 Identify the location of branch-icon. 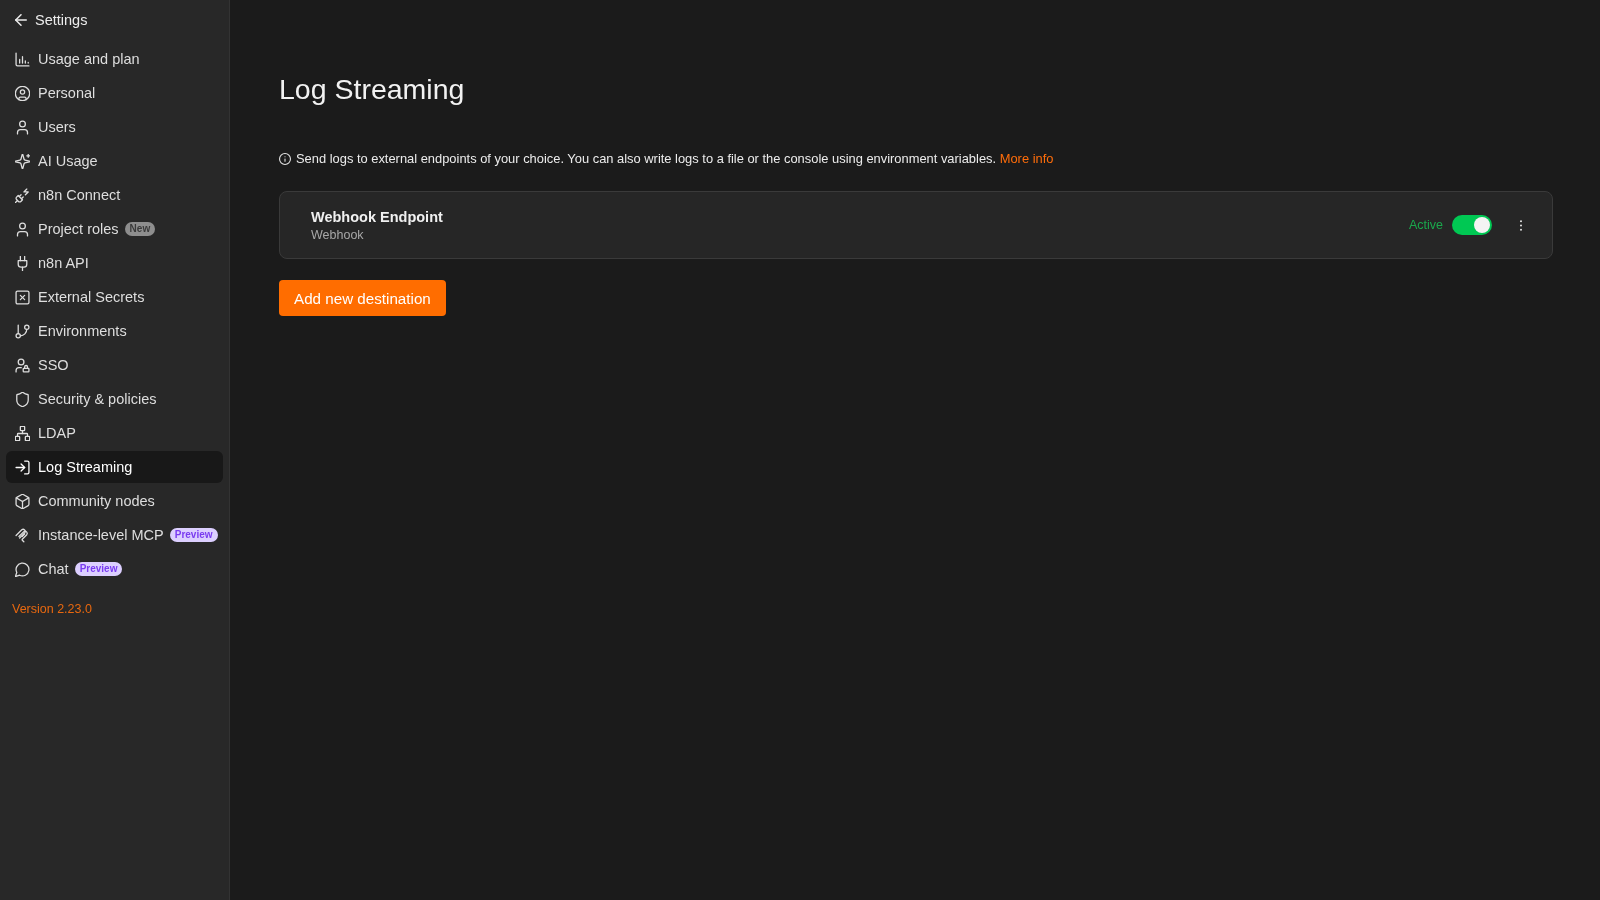
(22, 331).